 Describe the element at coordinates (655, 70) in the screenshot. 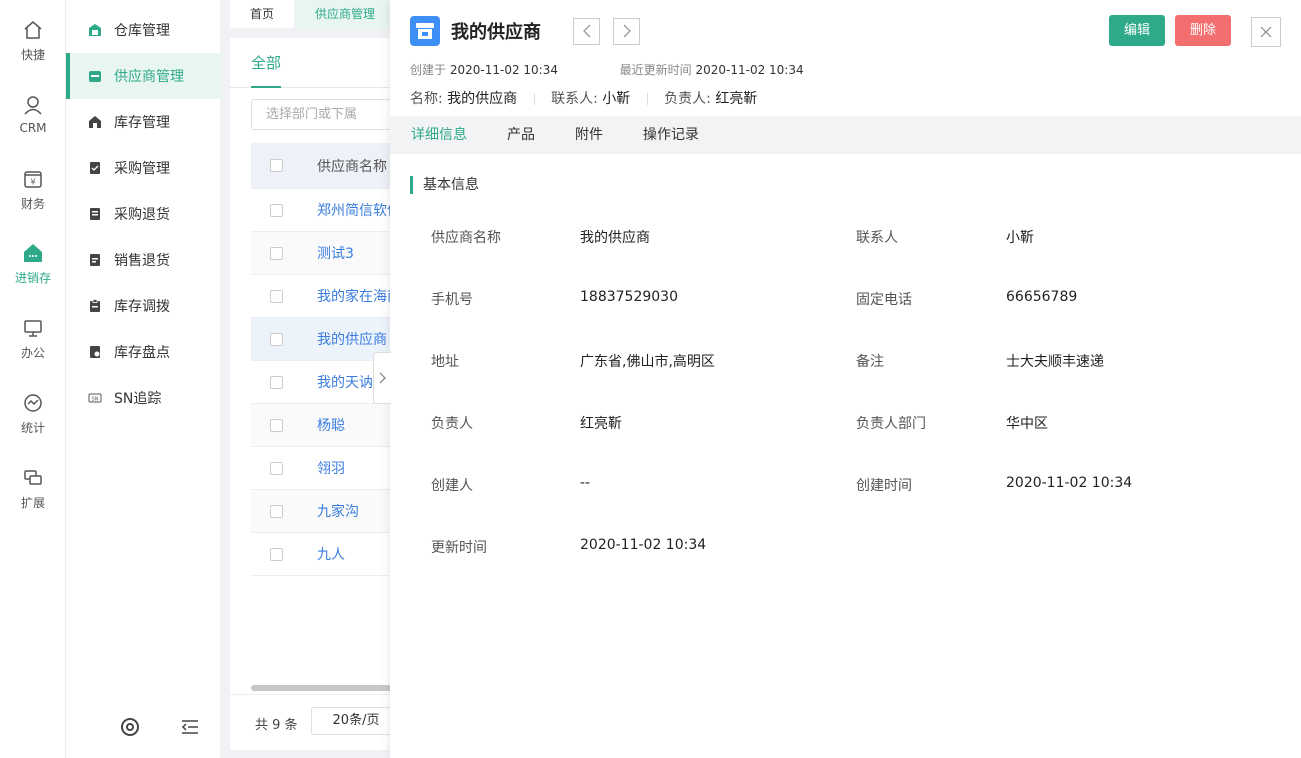

I see `updated-label: 最近更新时间` at that location.